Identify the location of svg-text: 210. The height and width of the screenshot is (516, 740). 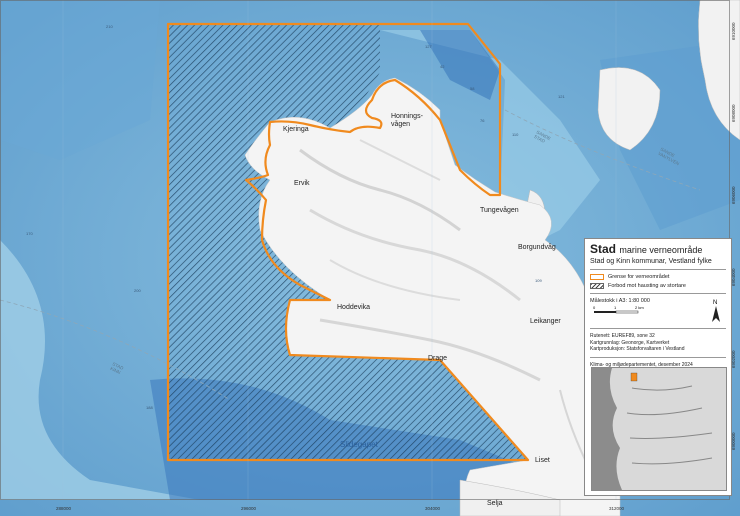
(109, 26).